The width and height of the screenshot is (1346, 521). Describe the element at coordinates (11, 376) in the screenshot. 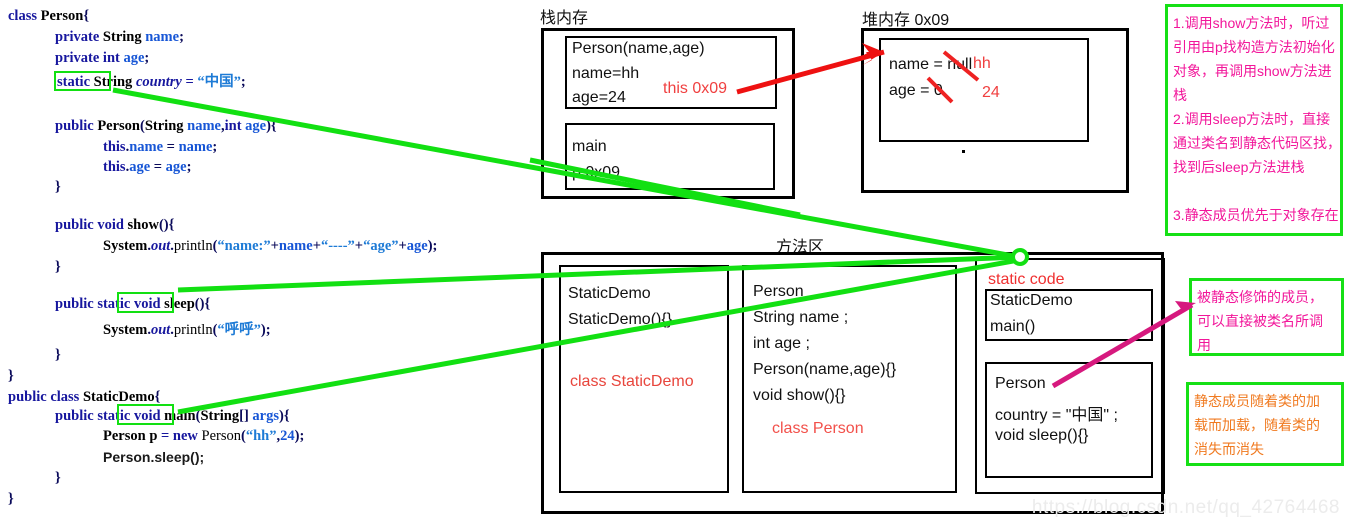

I see `code-line-15: }` at that location.